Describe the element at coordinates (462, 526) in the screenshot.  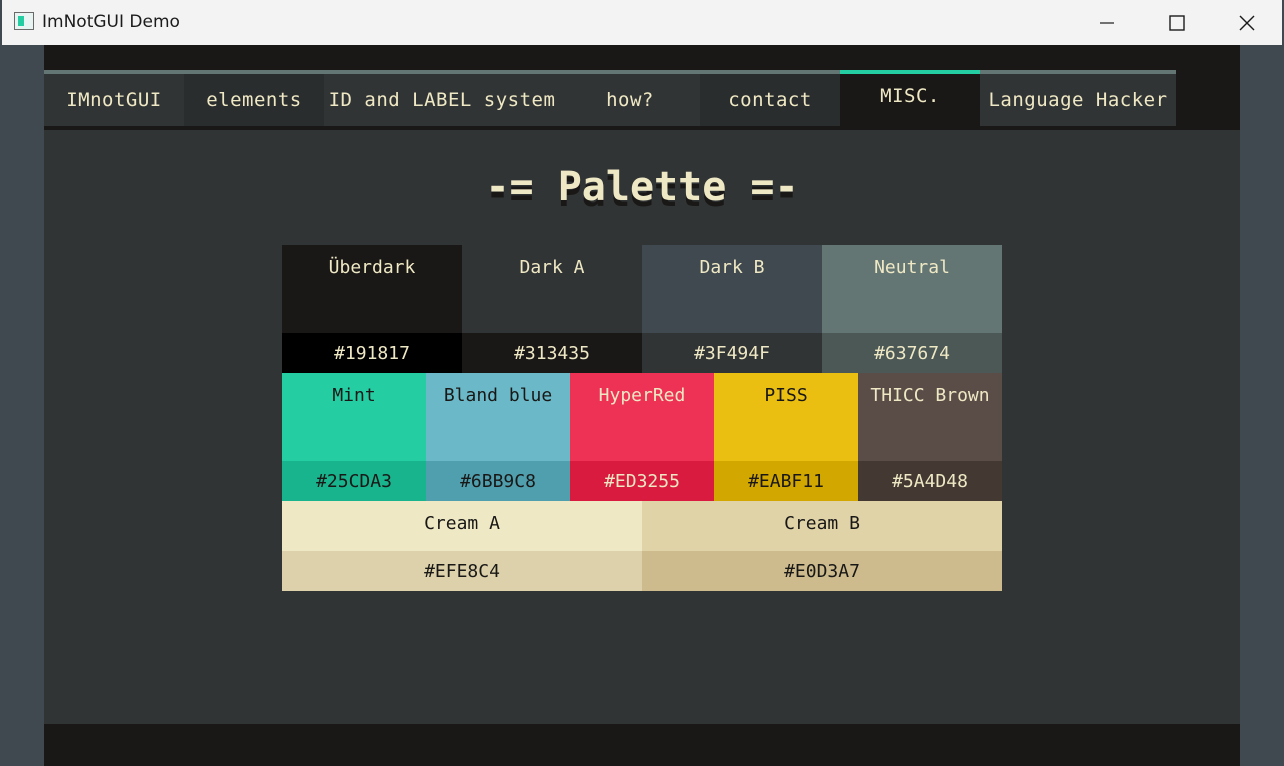
I see `swatch-name: Cream A` at that location.